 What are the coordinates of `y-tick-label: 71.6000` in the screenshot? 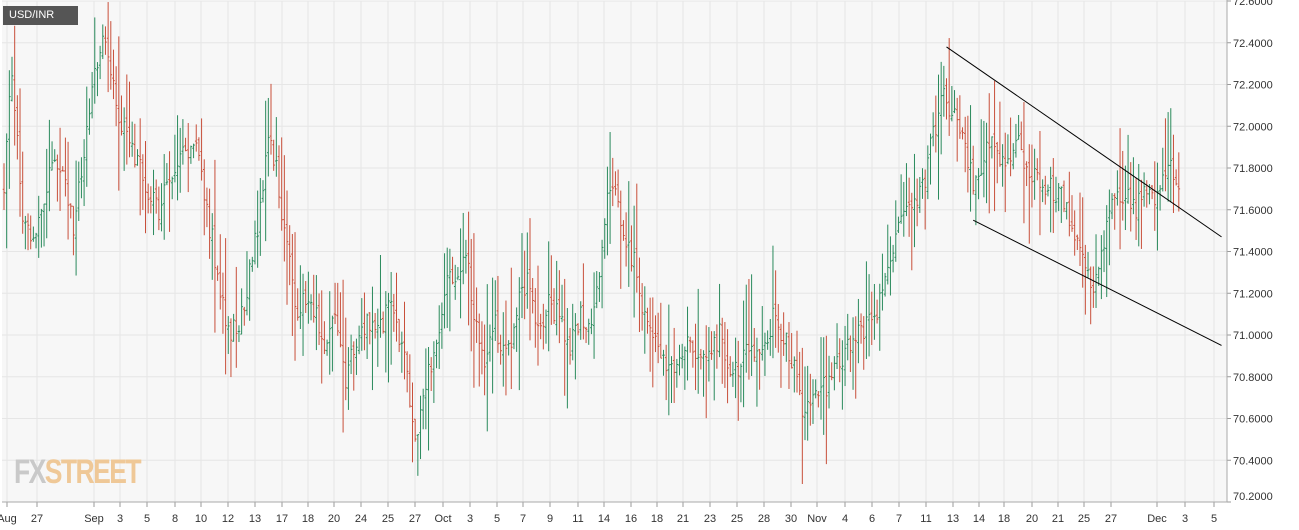 It's located at (1253, 211).